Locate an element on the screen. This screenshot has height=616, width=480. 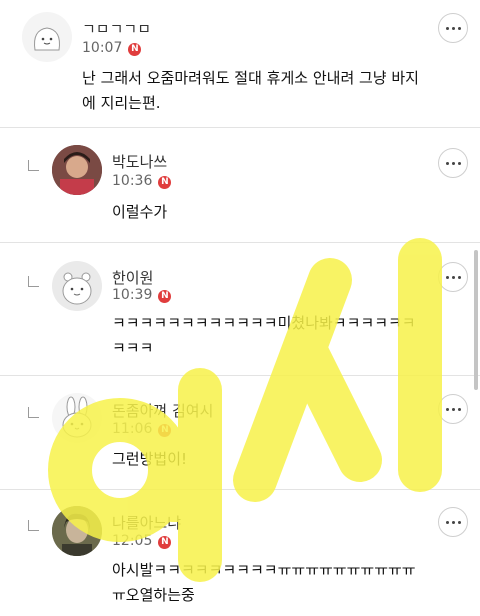
comment-text: 이럴수가 is located at coordinates (139, 212).